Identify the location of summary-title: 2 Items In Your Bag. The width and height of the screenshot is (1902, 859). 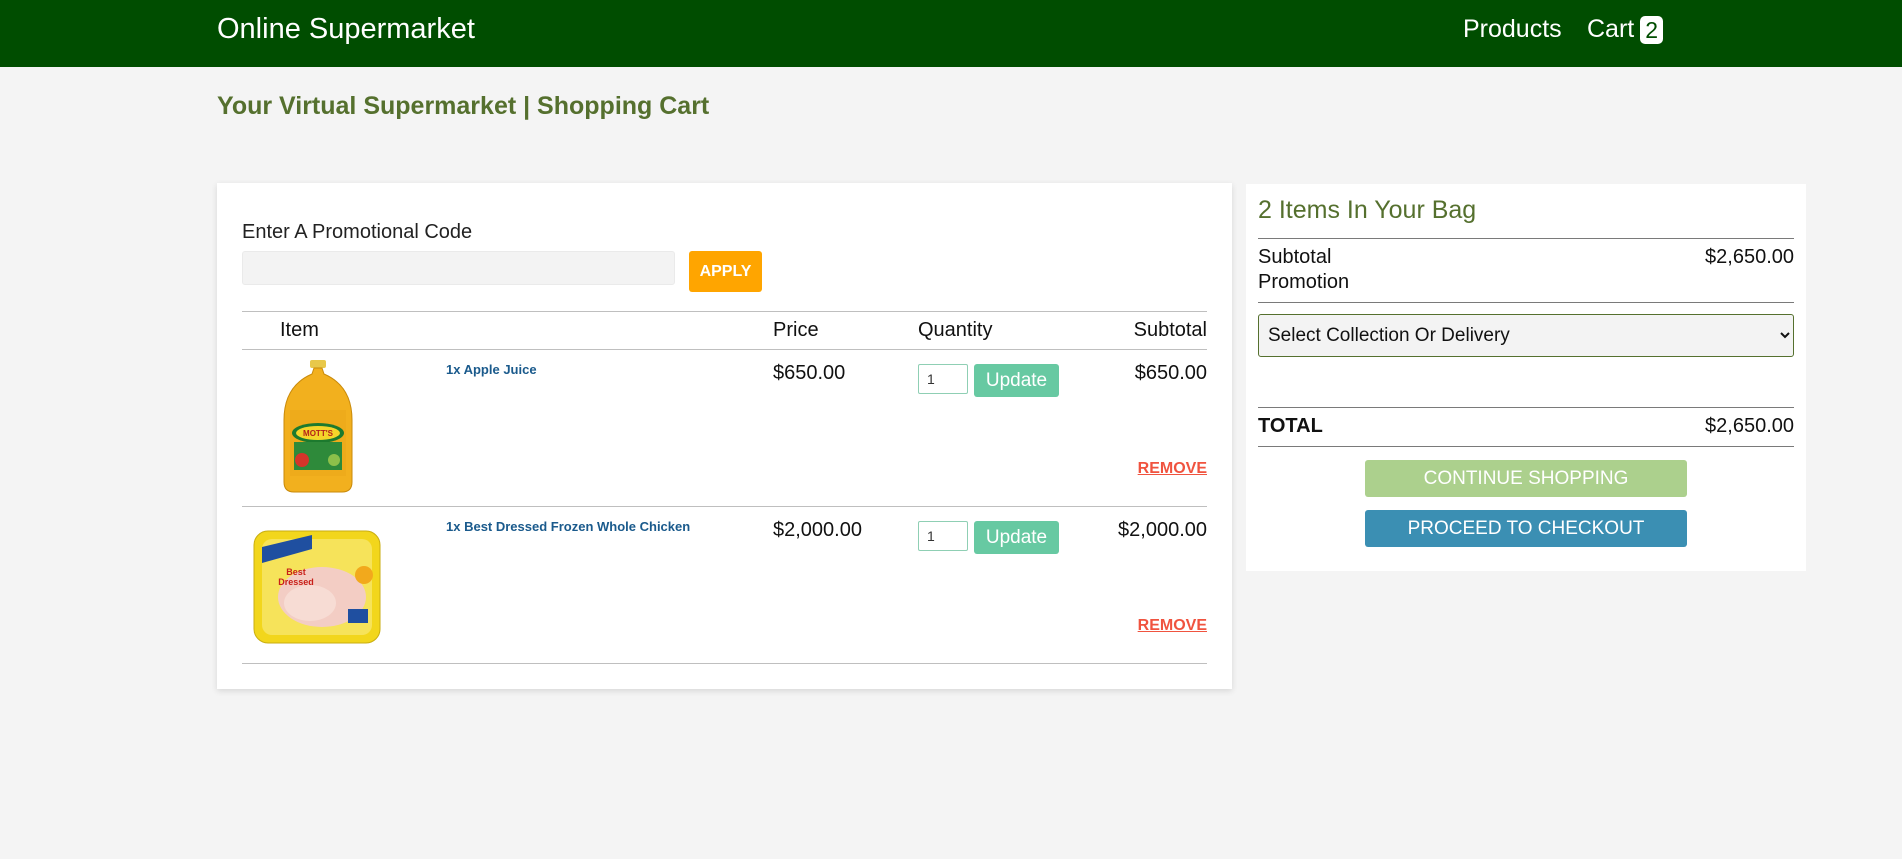
(1367, 210).